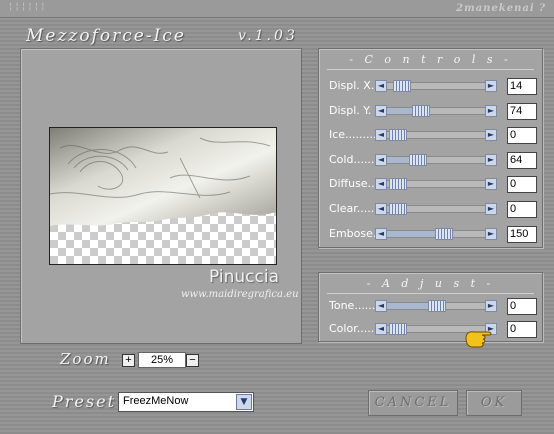 The height and width of the screenshot is (434, 554). I want to click on controls-row: Ice......... ◄ ► 0, so click(431, 135).